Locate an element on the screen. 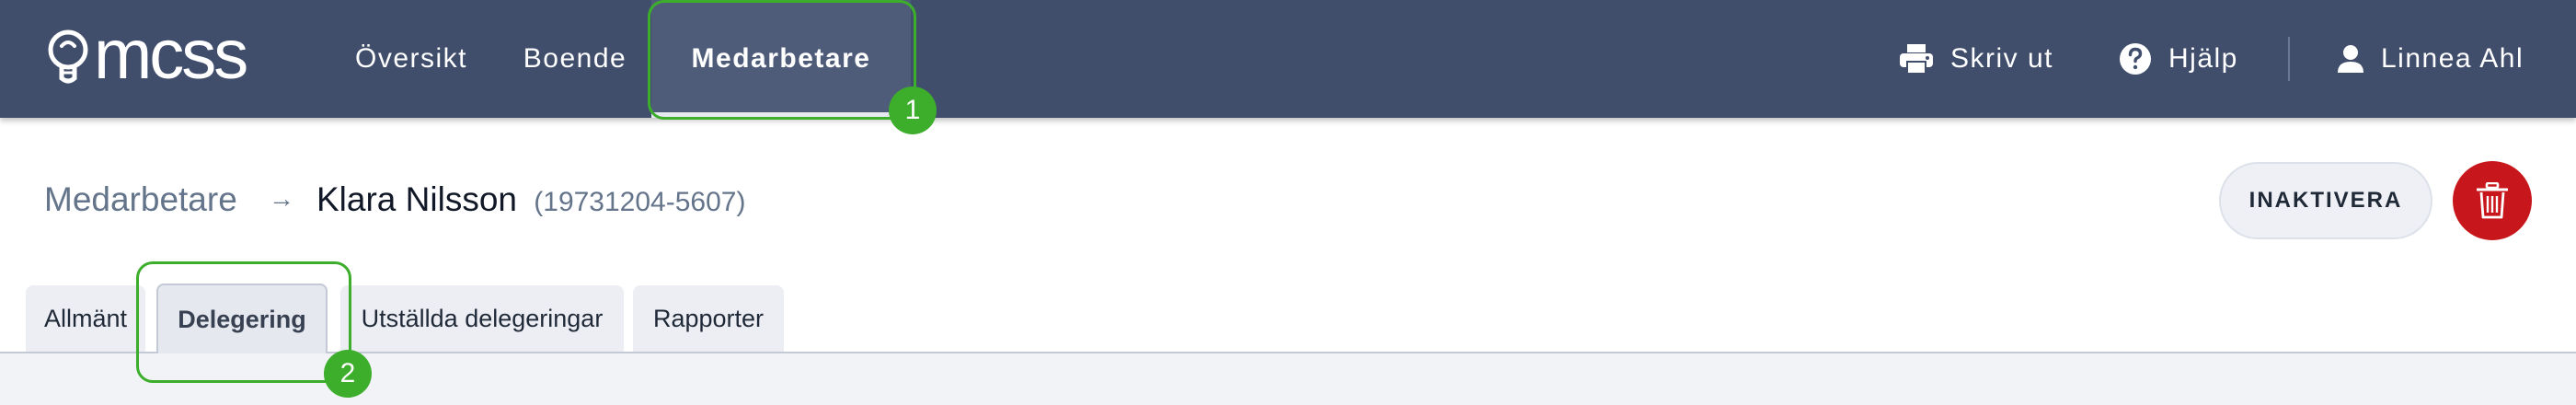  tab-label: Rapporter is located at coordinates (708, 318).